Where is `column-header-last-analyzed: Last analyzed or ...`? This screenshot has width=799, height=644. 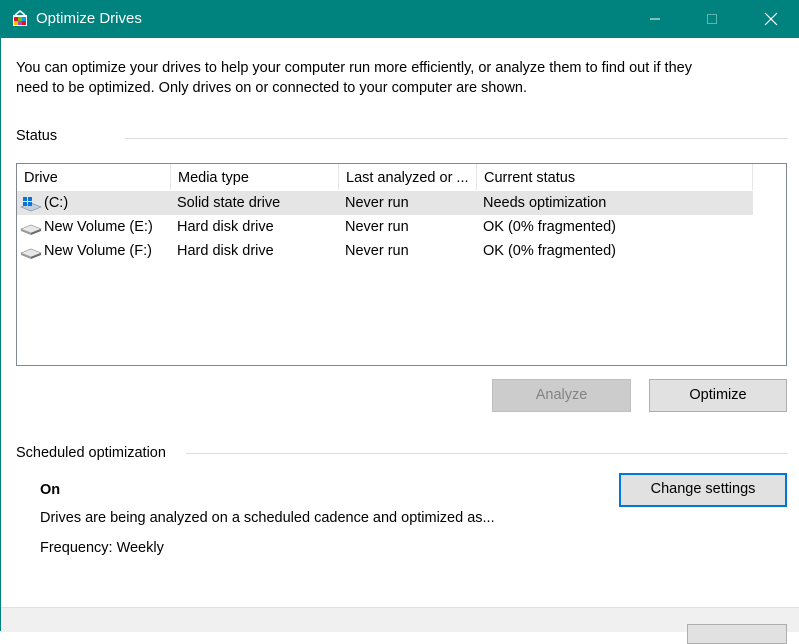 column-header-last-analyzed: Last analyzed or ... is located at coordinates (408, 177).